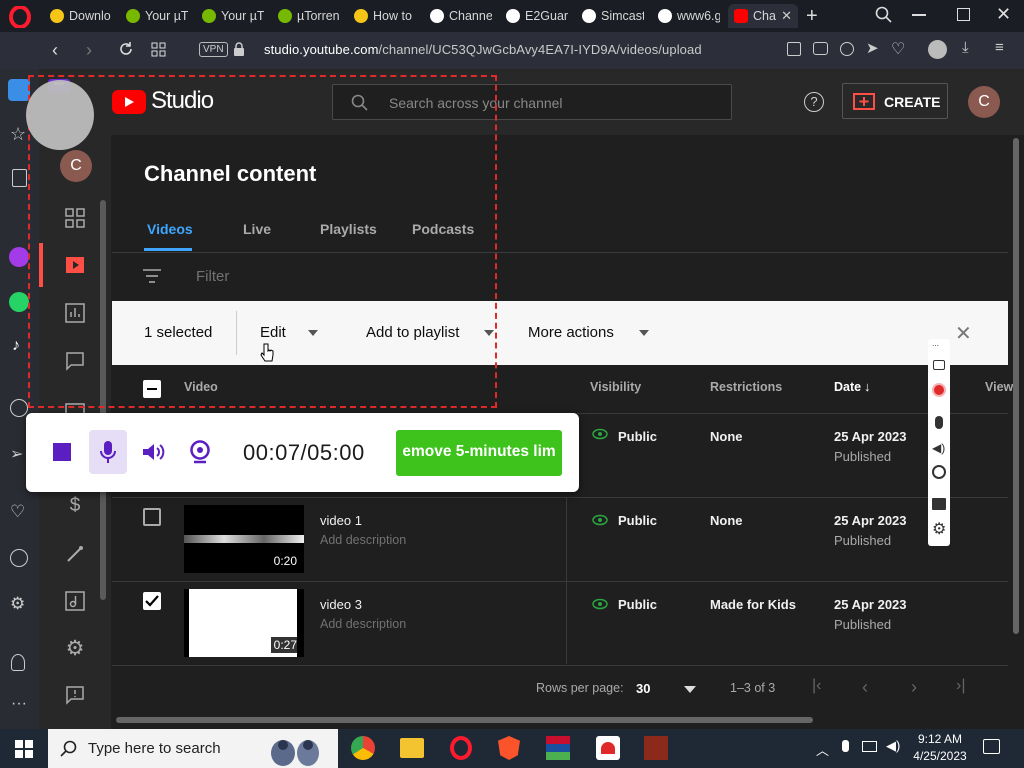 The image size is (1024, 768). What do you see at coordinates (55, 50) in the screenshot?
I see `back-icon: ‹` at bounding box center [55, 50].